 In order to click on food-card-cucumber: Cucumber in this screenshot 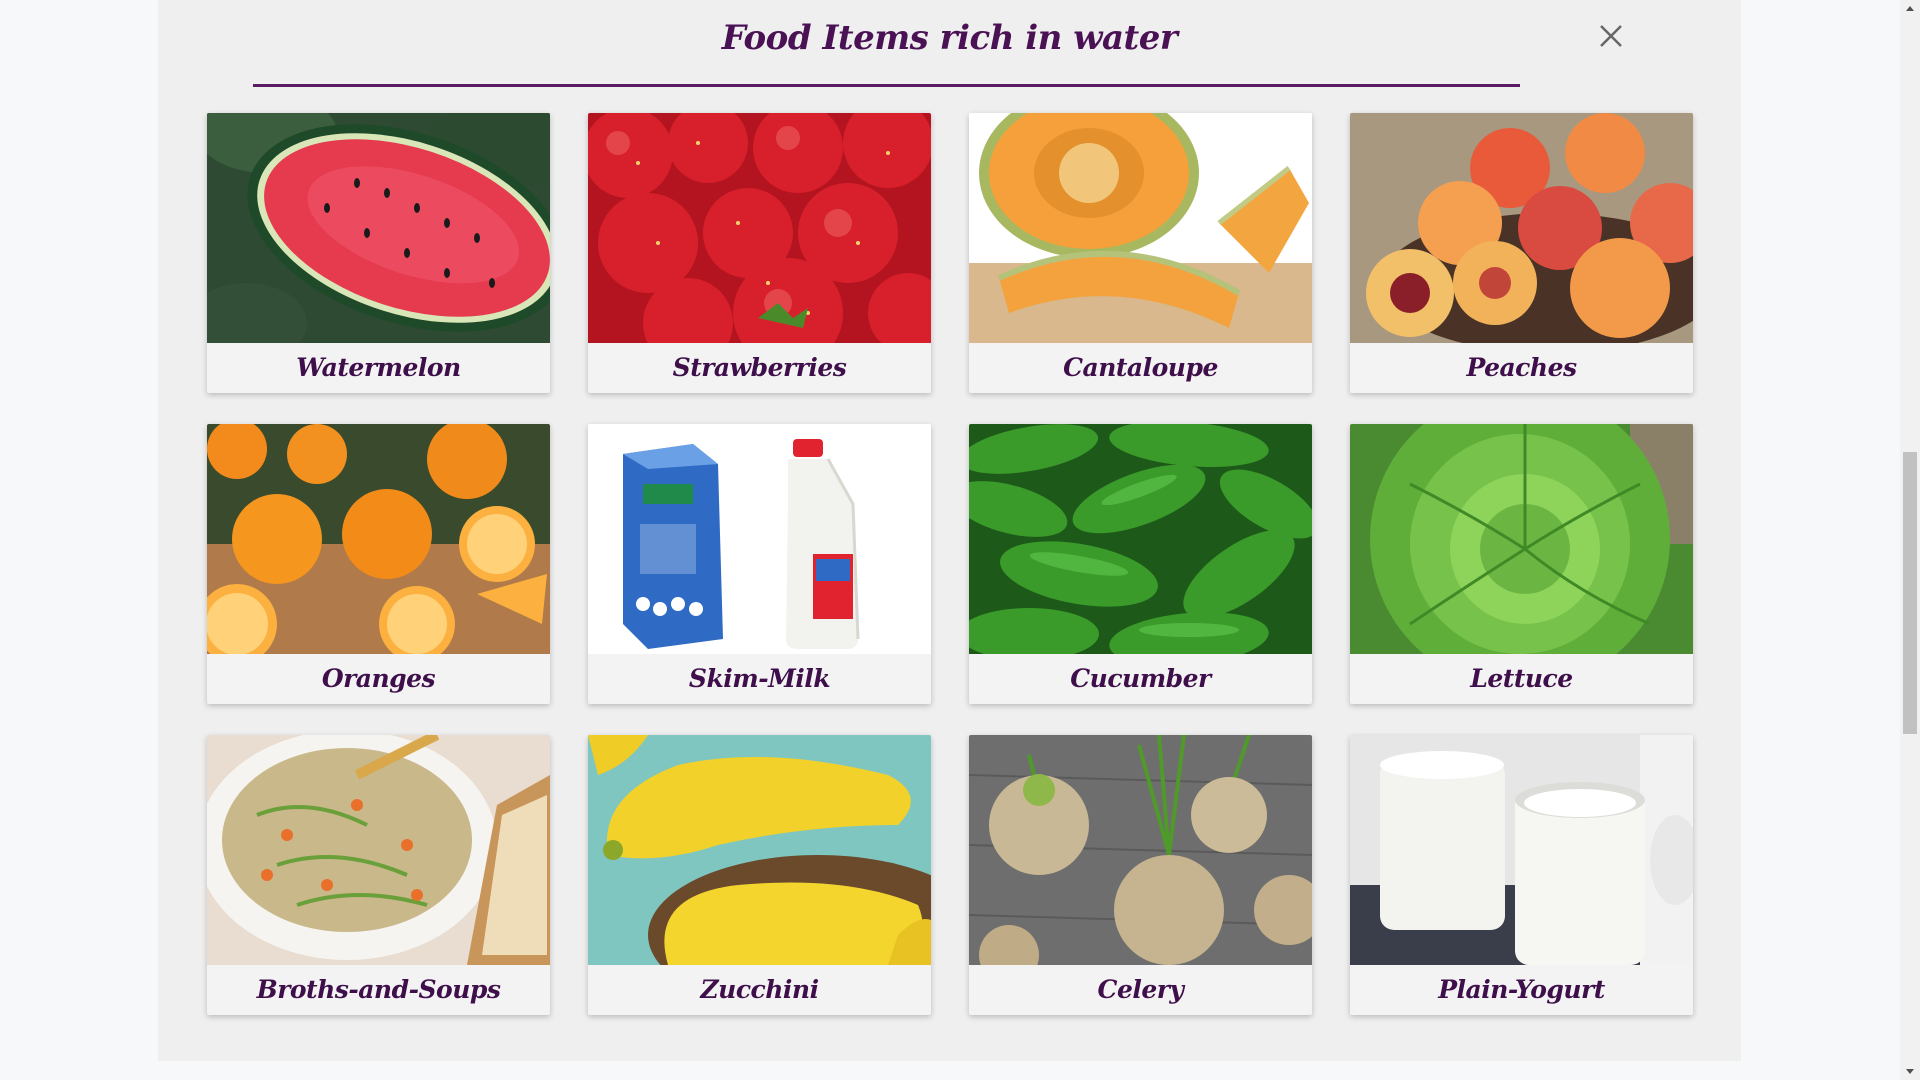, I will do `click(1140, 564)`.